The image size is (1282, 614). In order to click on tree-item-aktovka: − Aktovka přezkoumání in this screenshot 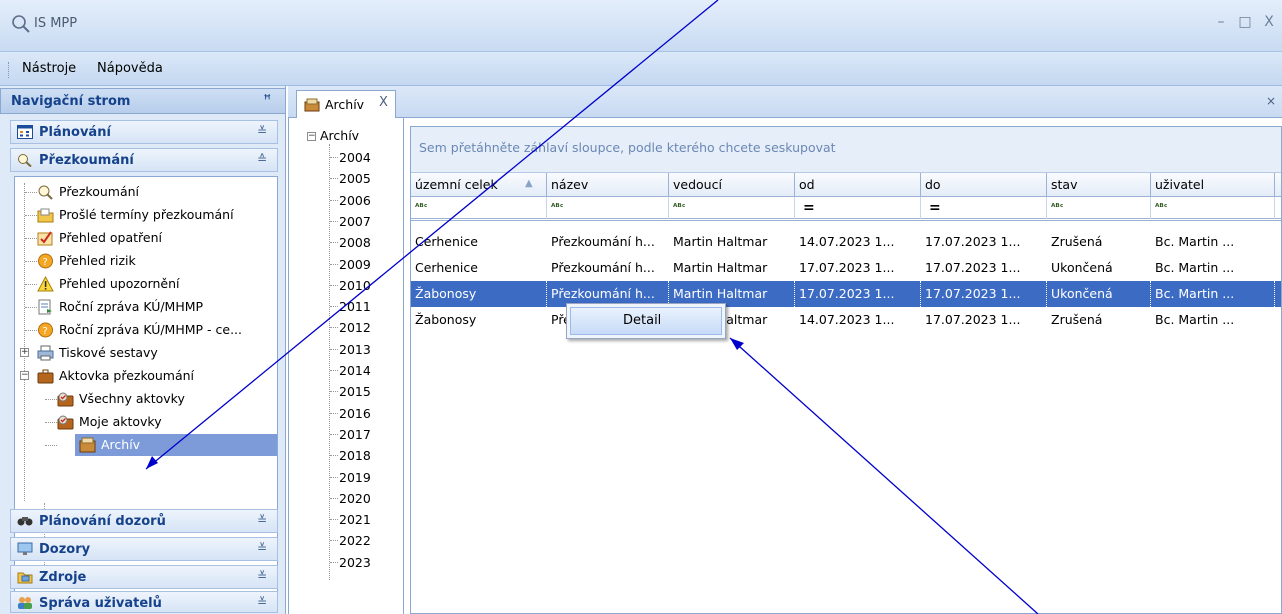, I will do `click(147, 376)`.